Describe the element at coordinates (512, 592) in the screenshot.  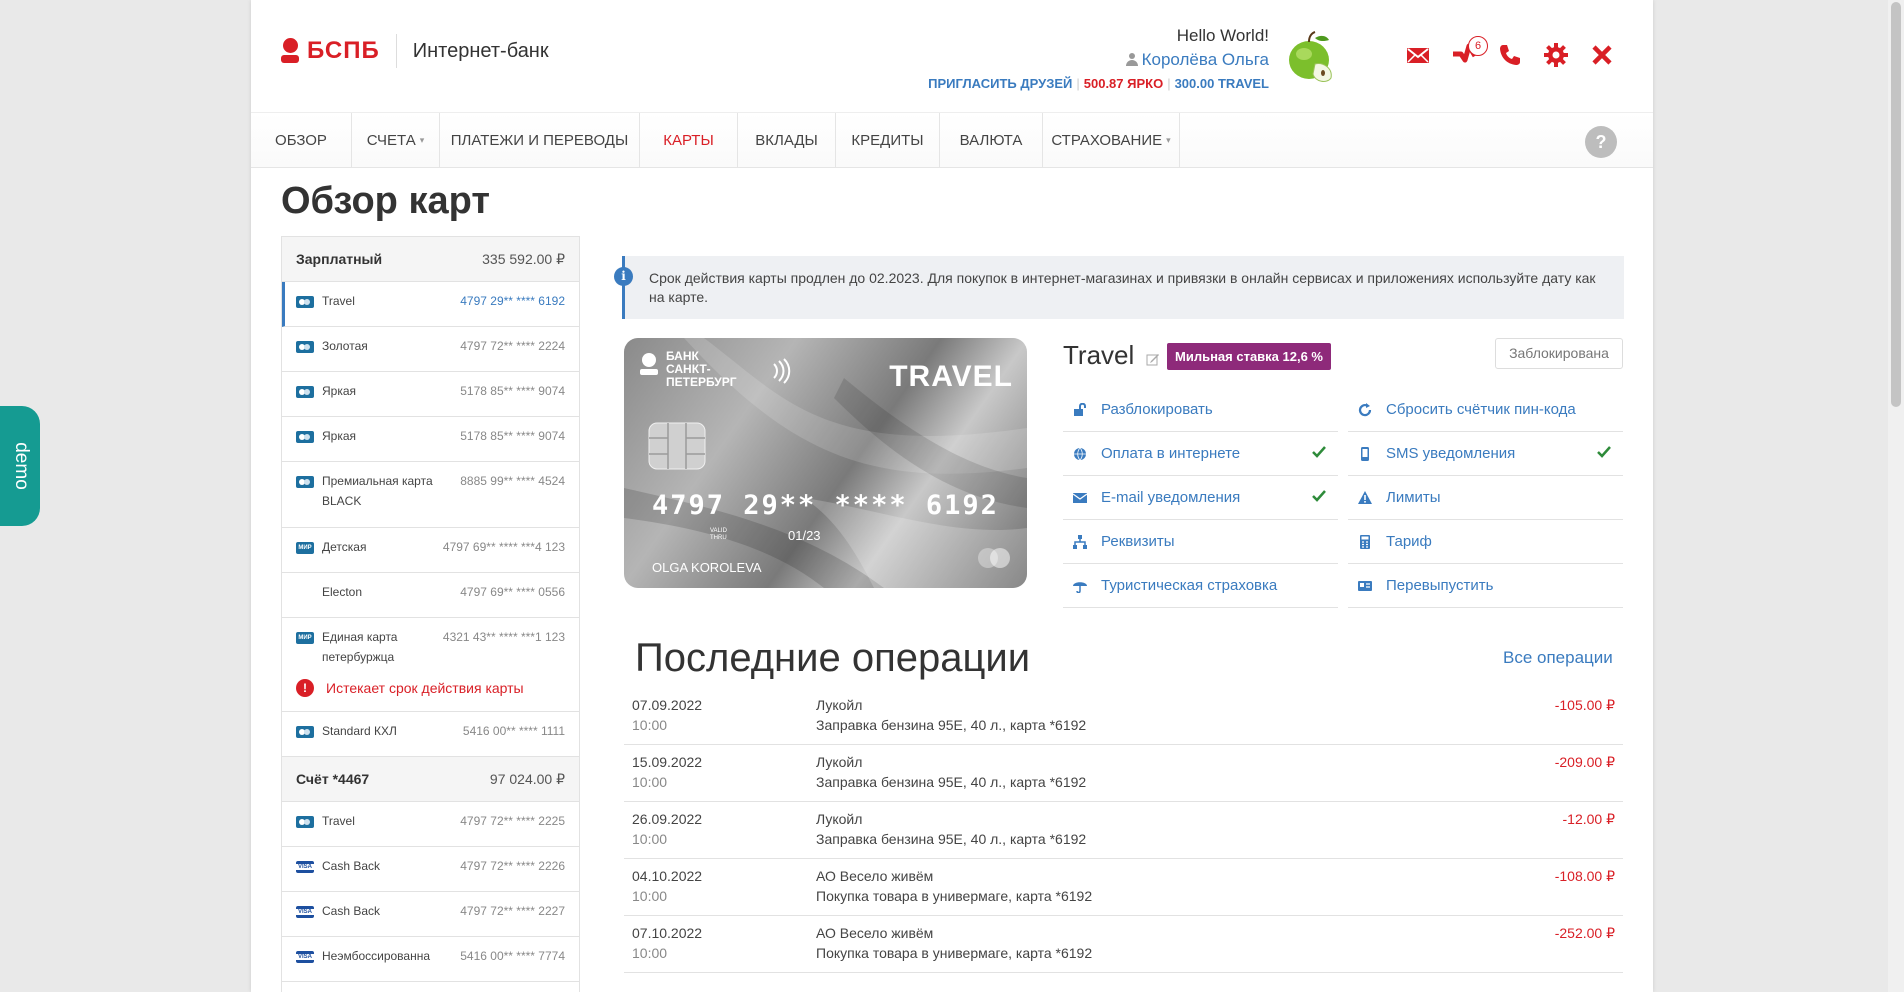
I see `card-number: 4797 69** **** 0556` at that location.